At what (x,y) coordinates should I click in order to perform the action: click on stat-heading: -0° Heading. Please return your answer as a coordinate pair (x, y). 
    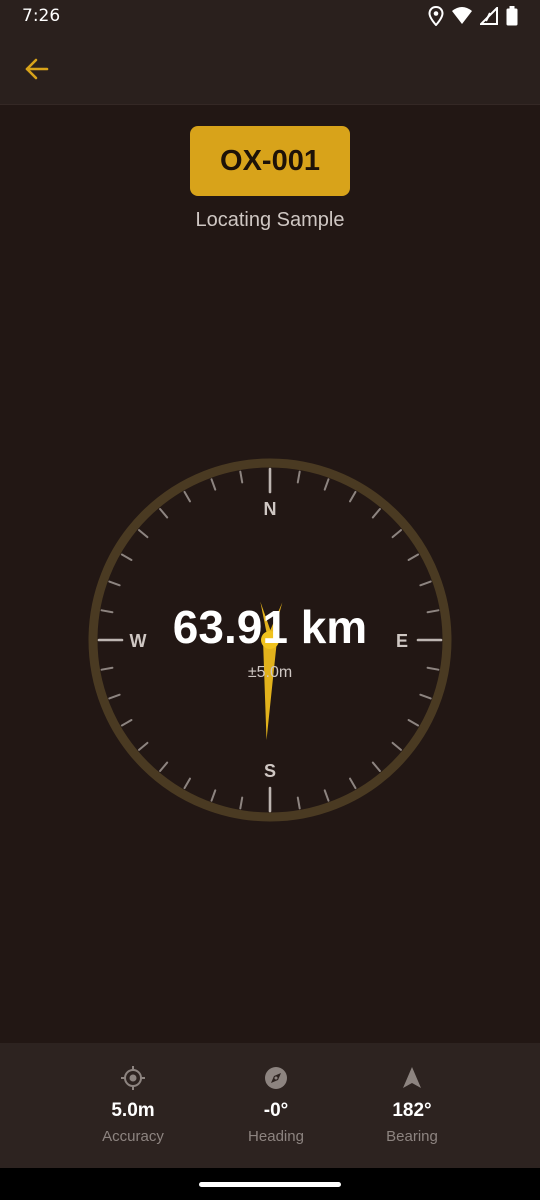
    Looking at the image, I should click on (276, 1105).